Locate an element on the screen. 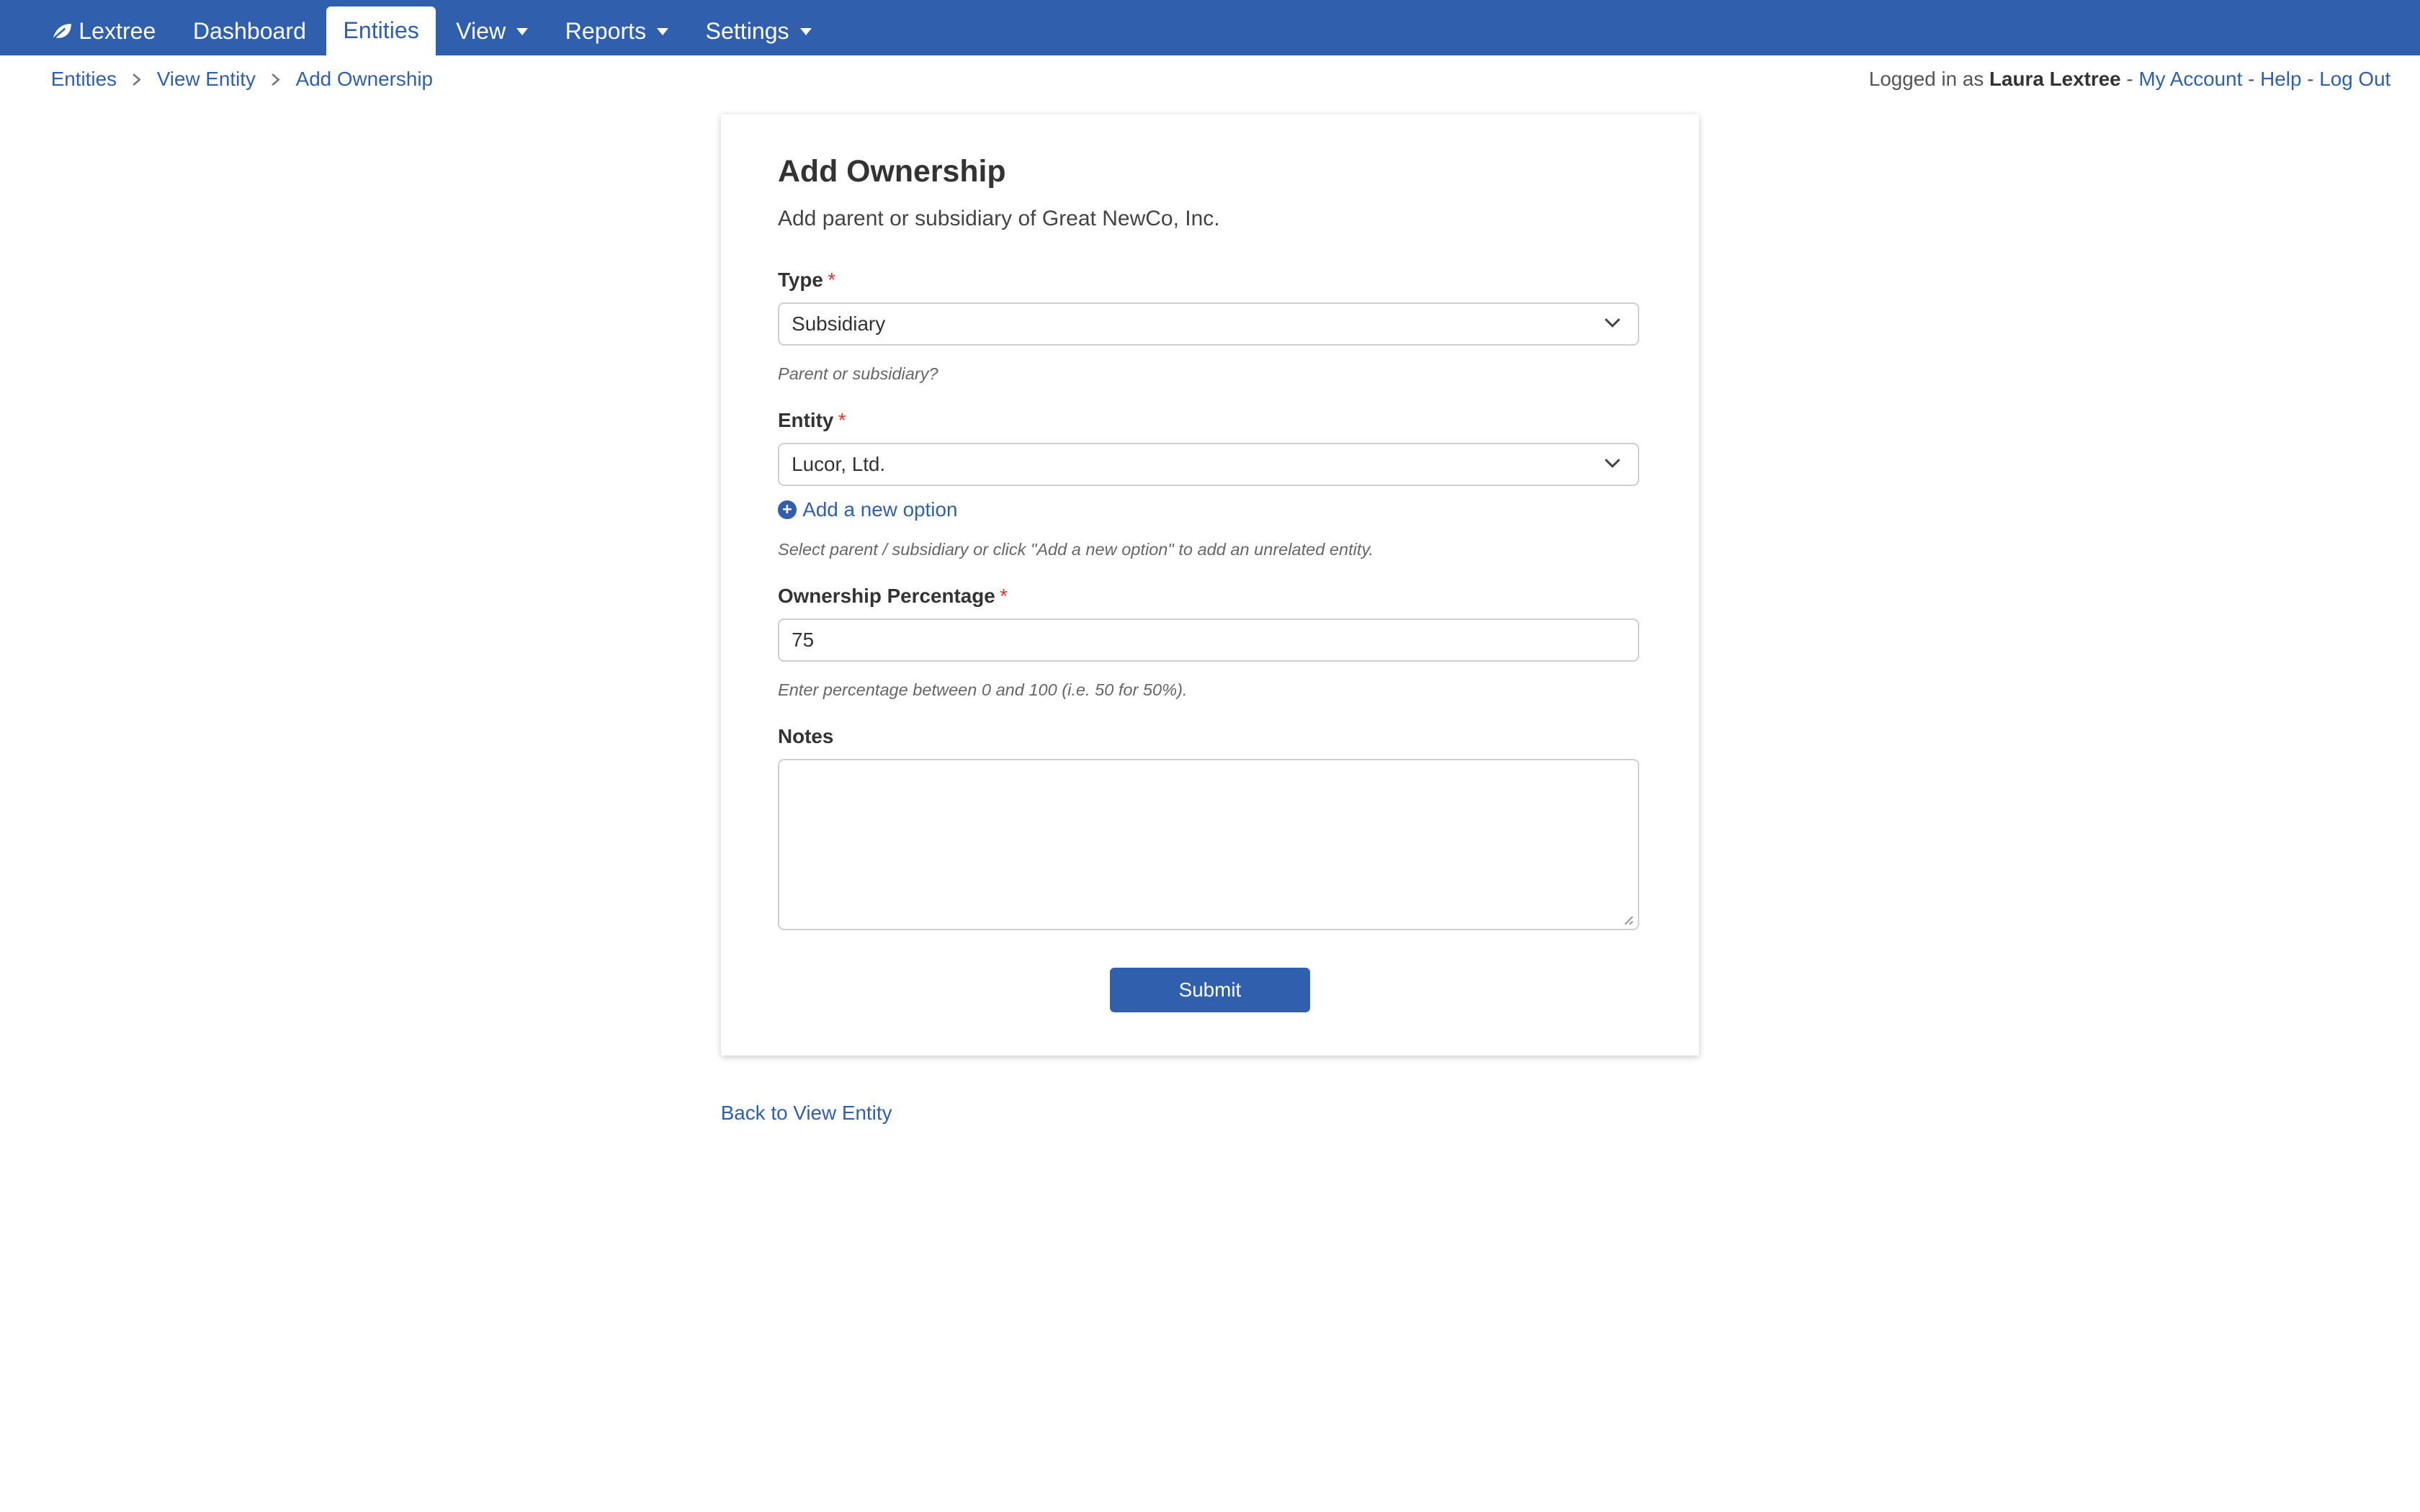 The height and width of the screenshot is (1512, 2420). brand-link: Lextree is located at coordinates (103, 31).